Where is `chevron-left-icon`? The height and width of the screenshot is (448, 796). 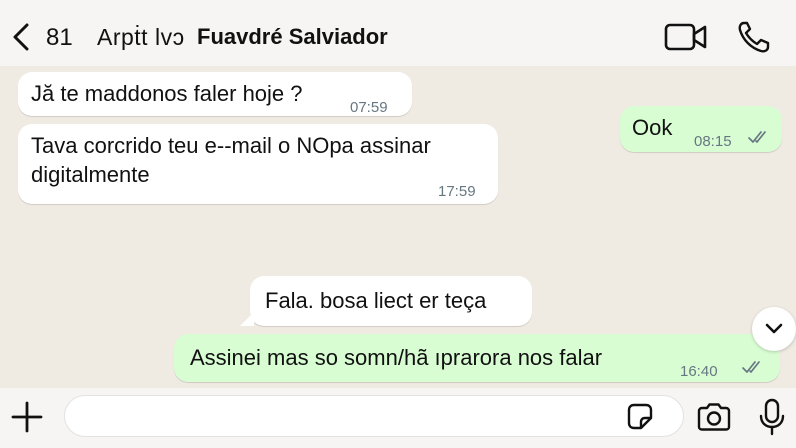 chevron-left-icon is located at coordinates (21, 37).